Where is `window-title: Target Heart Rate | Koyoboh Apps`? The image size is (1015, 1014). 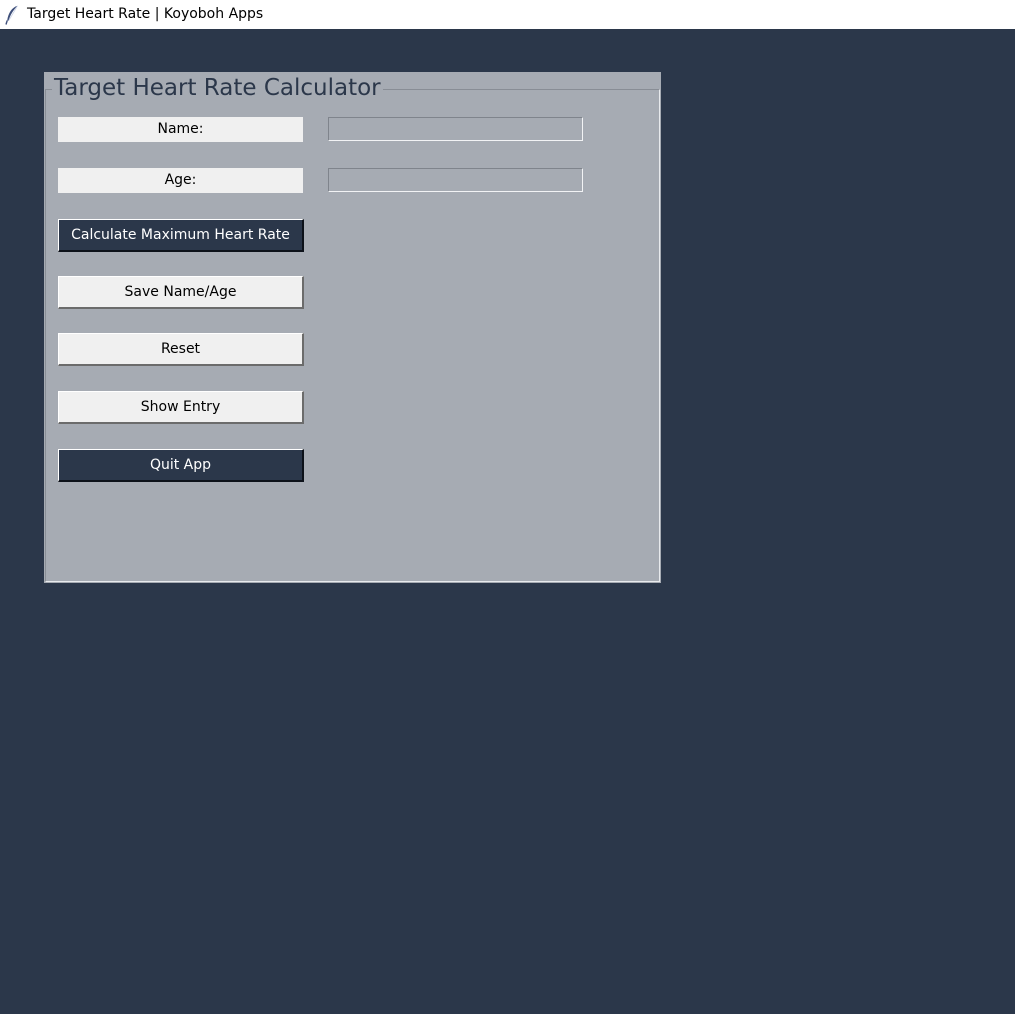 window-title: Target Heart Rate | Koyoboh Apps is located at coordinates (145, 14).